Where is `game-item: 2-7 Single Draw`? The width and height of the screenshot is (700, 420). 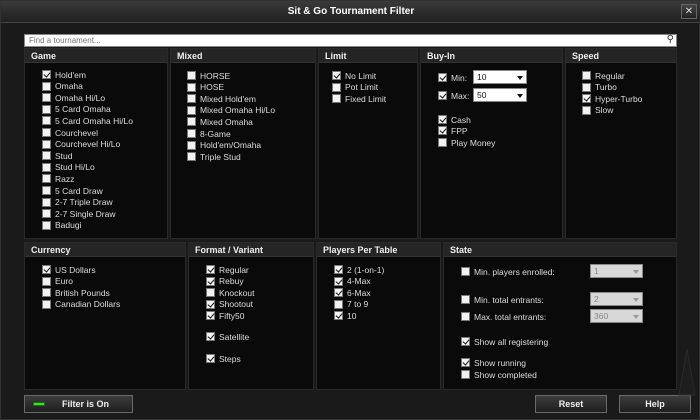 game-item: 2-7 Single Draw is located at coordinates (78, 213).